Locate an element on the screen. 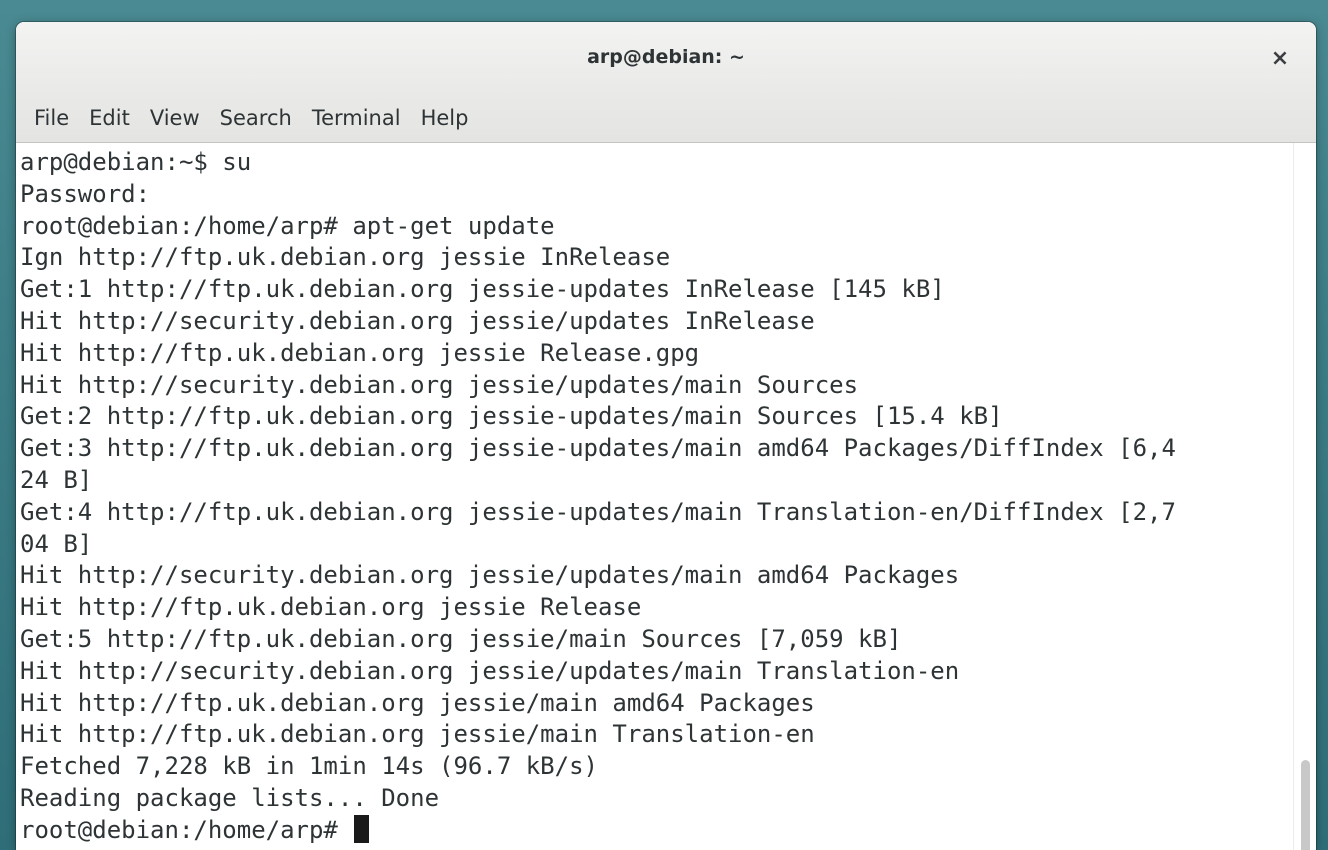 This screenshot has width=1328, height=850. menu-terminal: Terminal is located at coordinates (356, 119).